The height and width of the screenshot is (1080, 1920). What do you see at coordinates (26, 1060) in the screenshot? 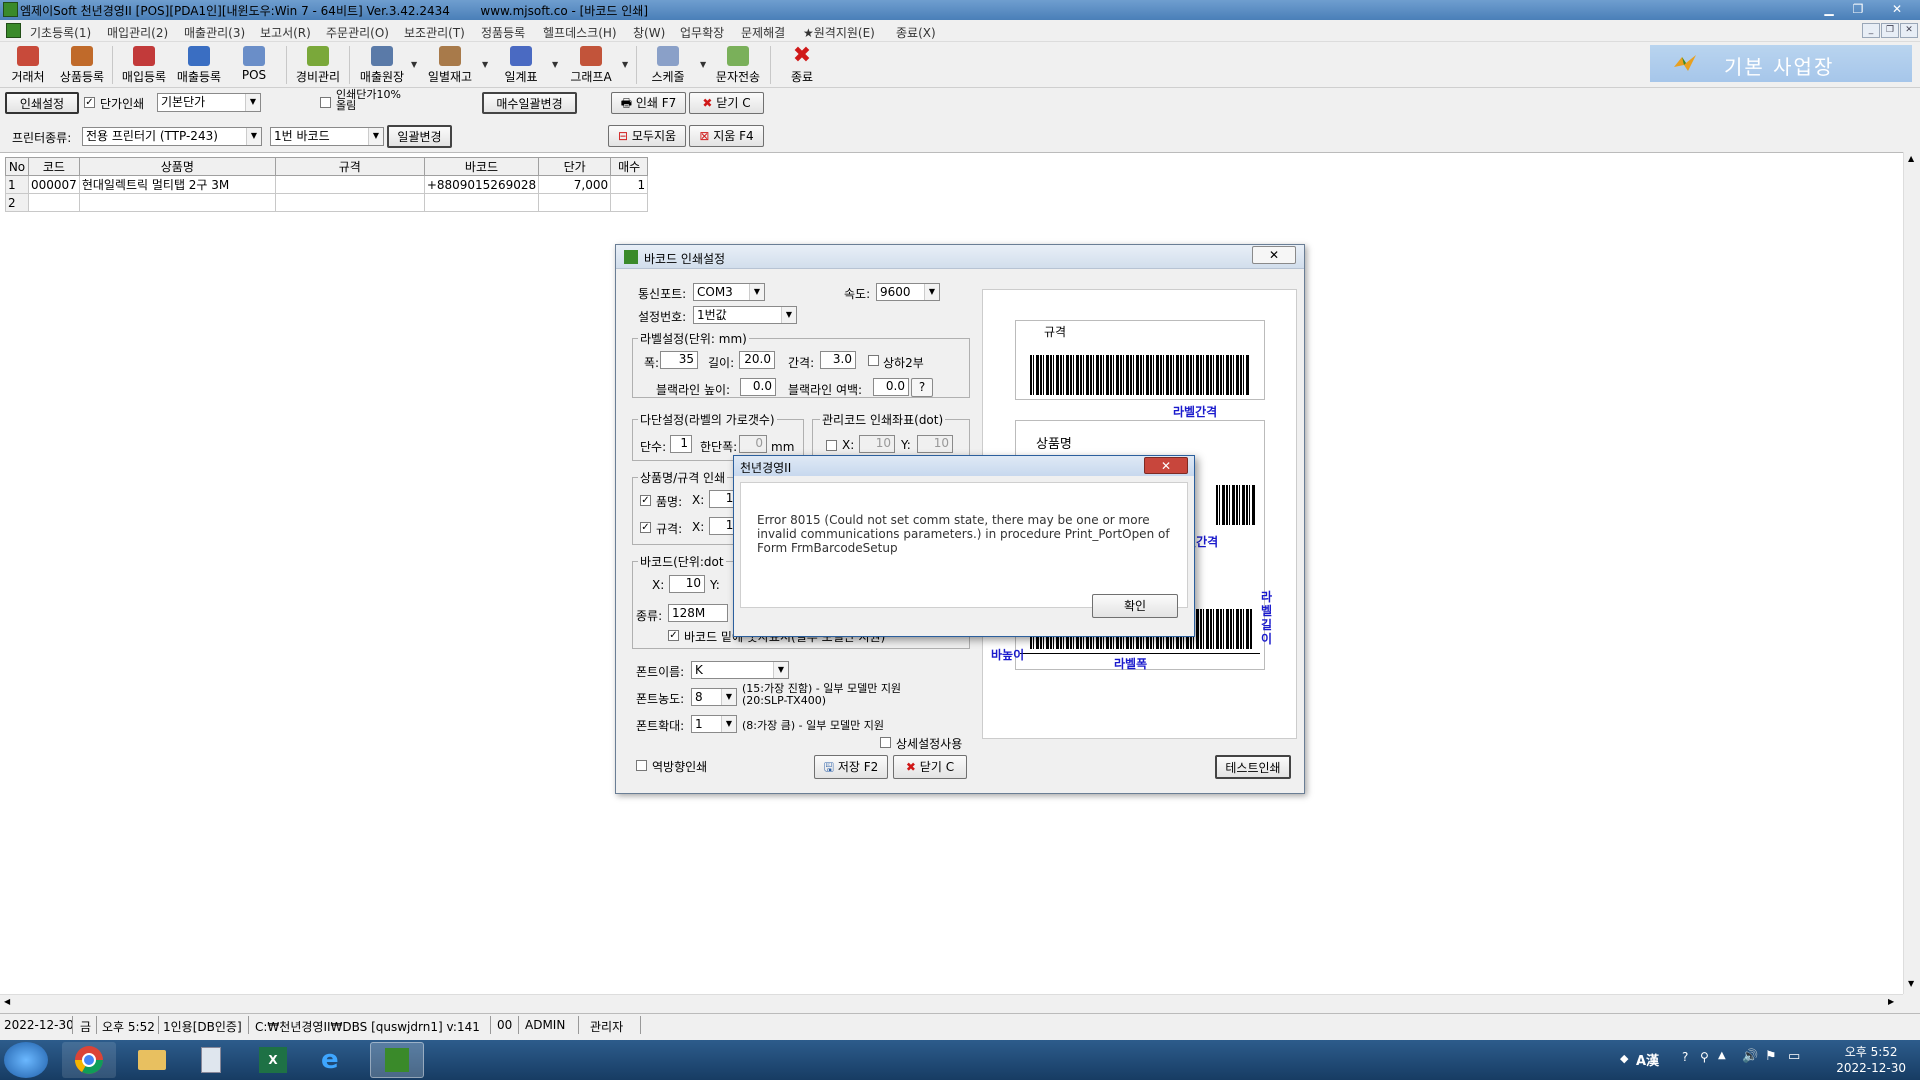
I see `start-button` at bounding box center [26, 1060].